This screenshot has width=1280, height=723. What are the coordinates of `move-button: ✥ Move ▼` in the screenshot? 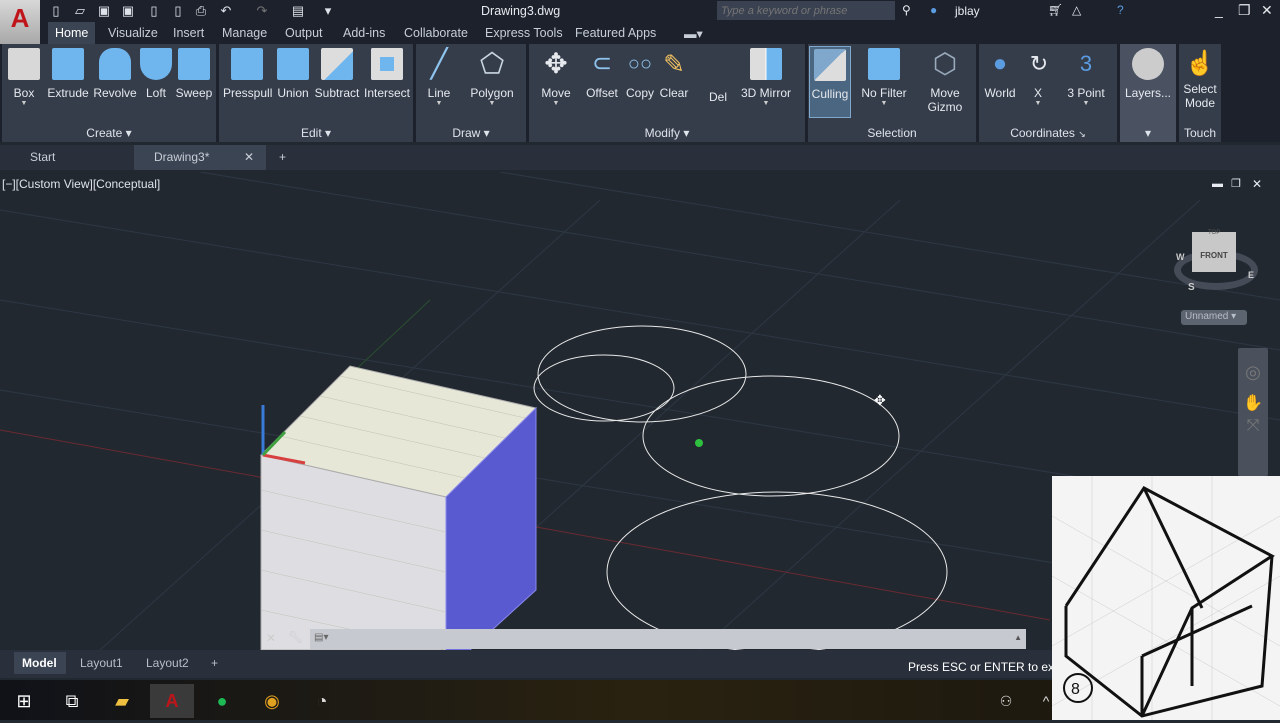 It's located at (556, 77).